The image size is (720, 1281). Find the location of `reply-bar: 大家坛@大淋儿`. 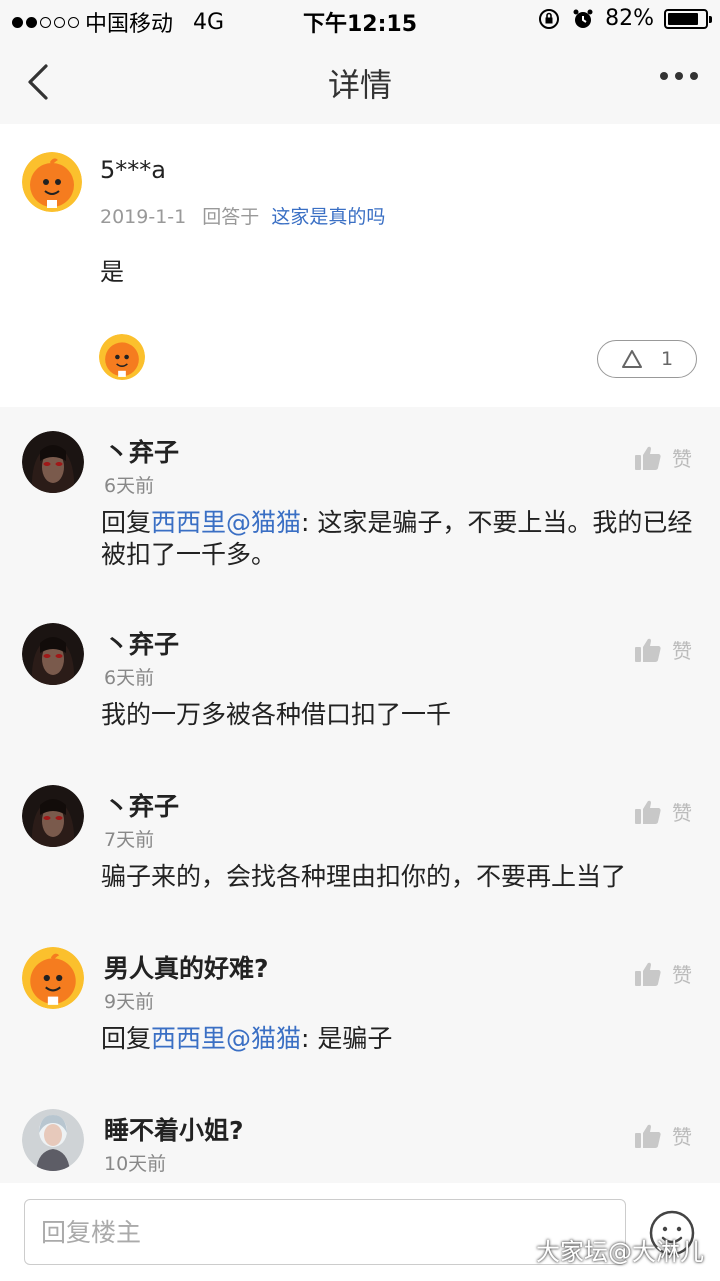

reply-bar: 大家坛@大淋儿 is located at coordinates (360, 1232).